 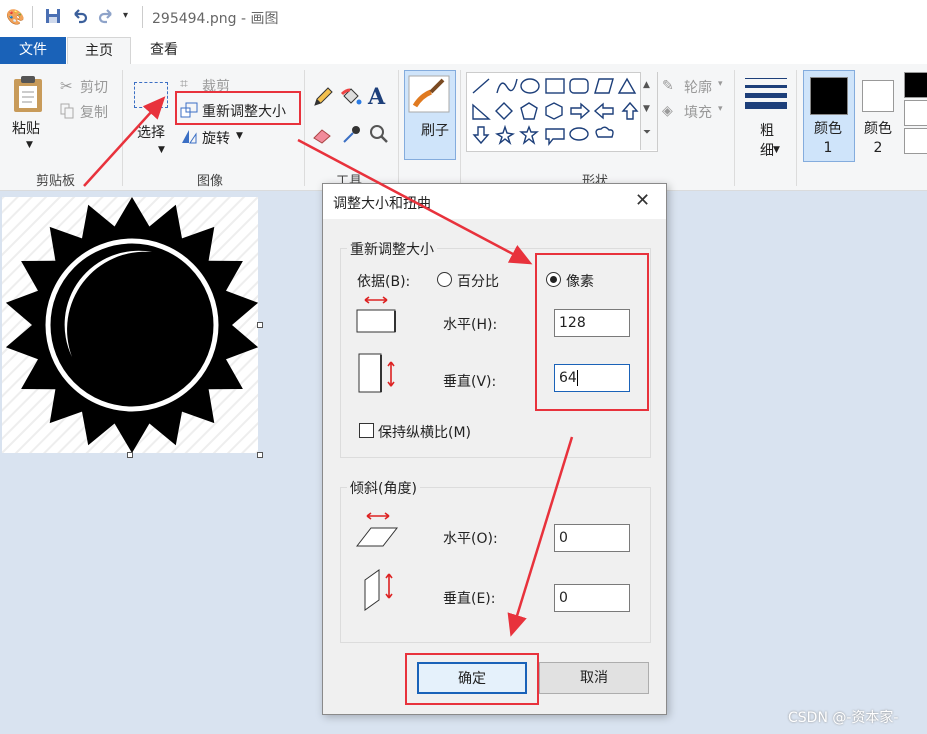 I want to click on arrow-to-pixels-box, so click(x=415, y=201).